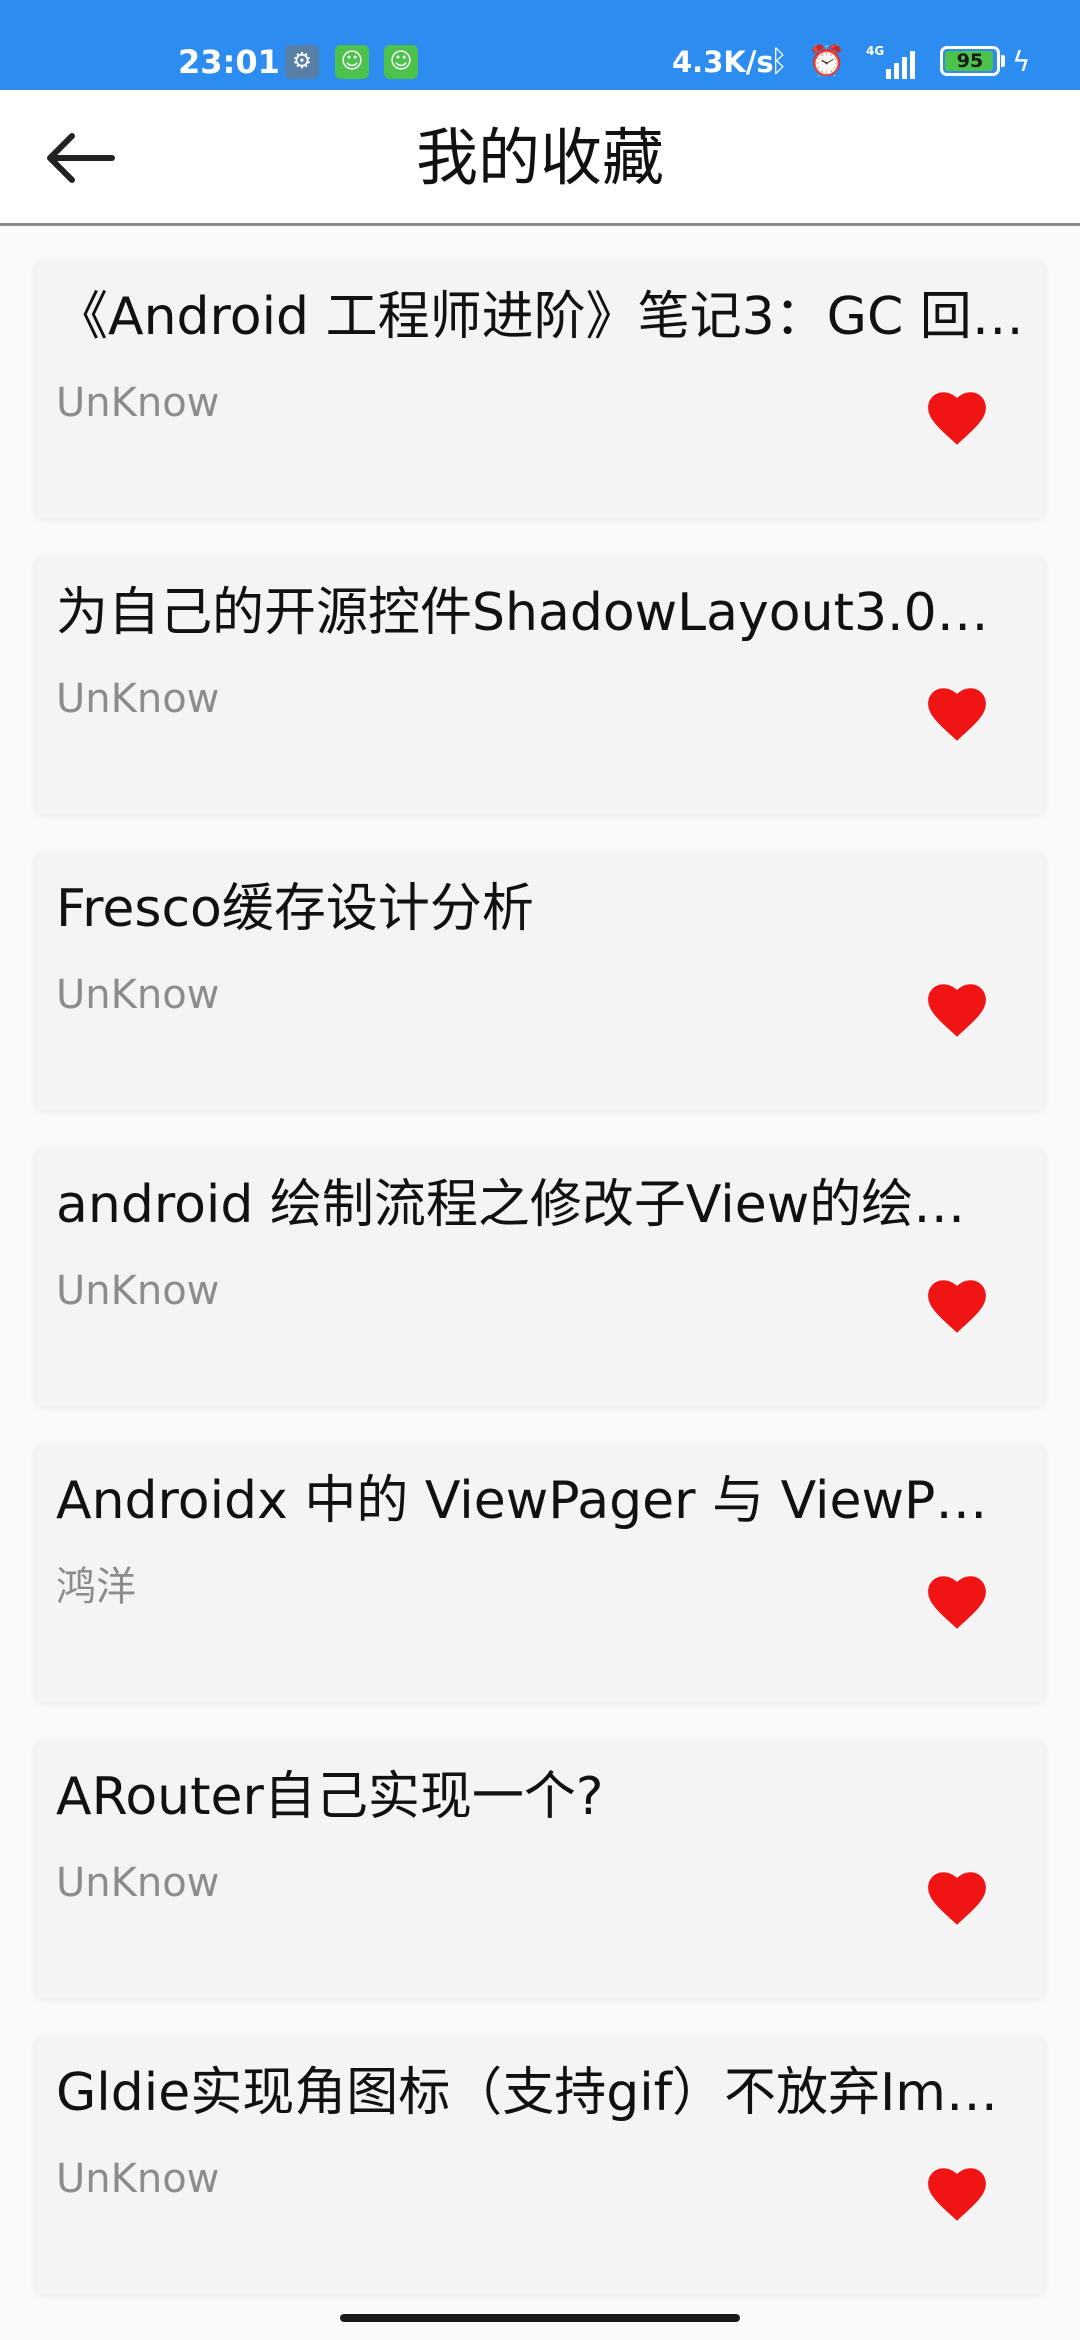  I want to click on cellular-signal-icon: 4G, so click(896, 62).